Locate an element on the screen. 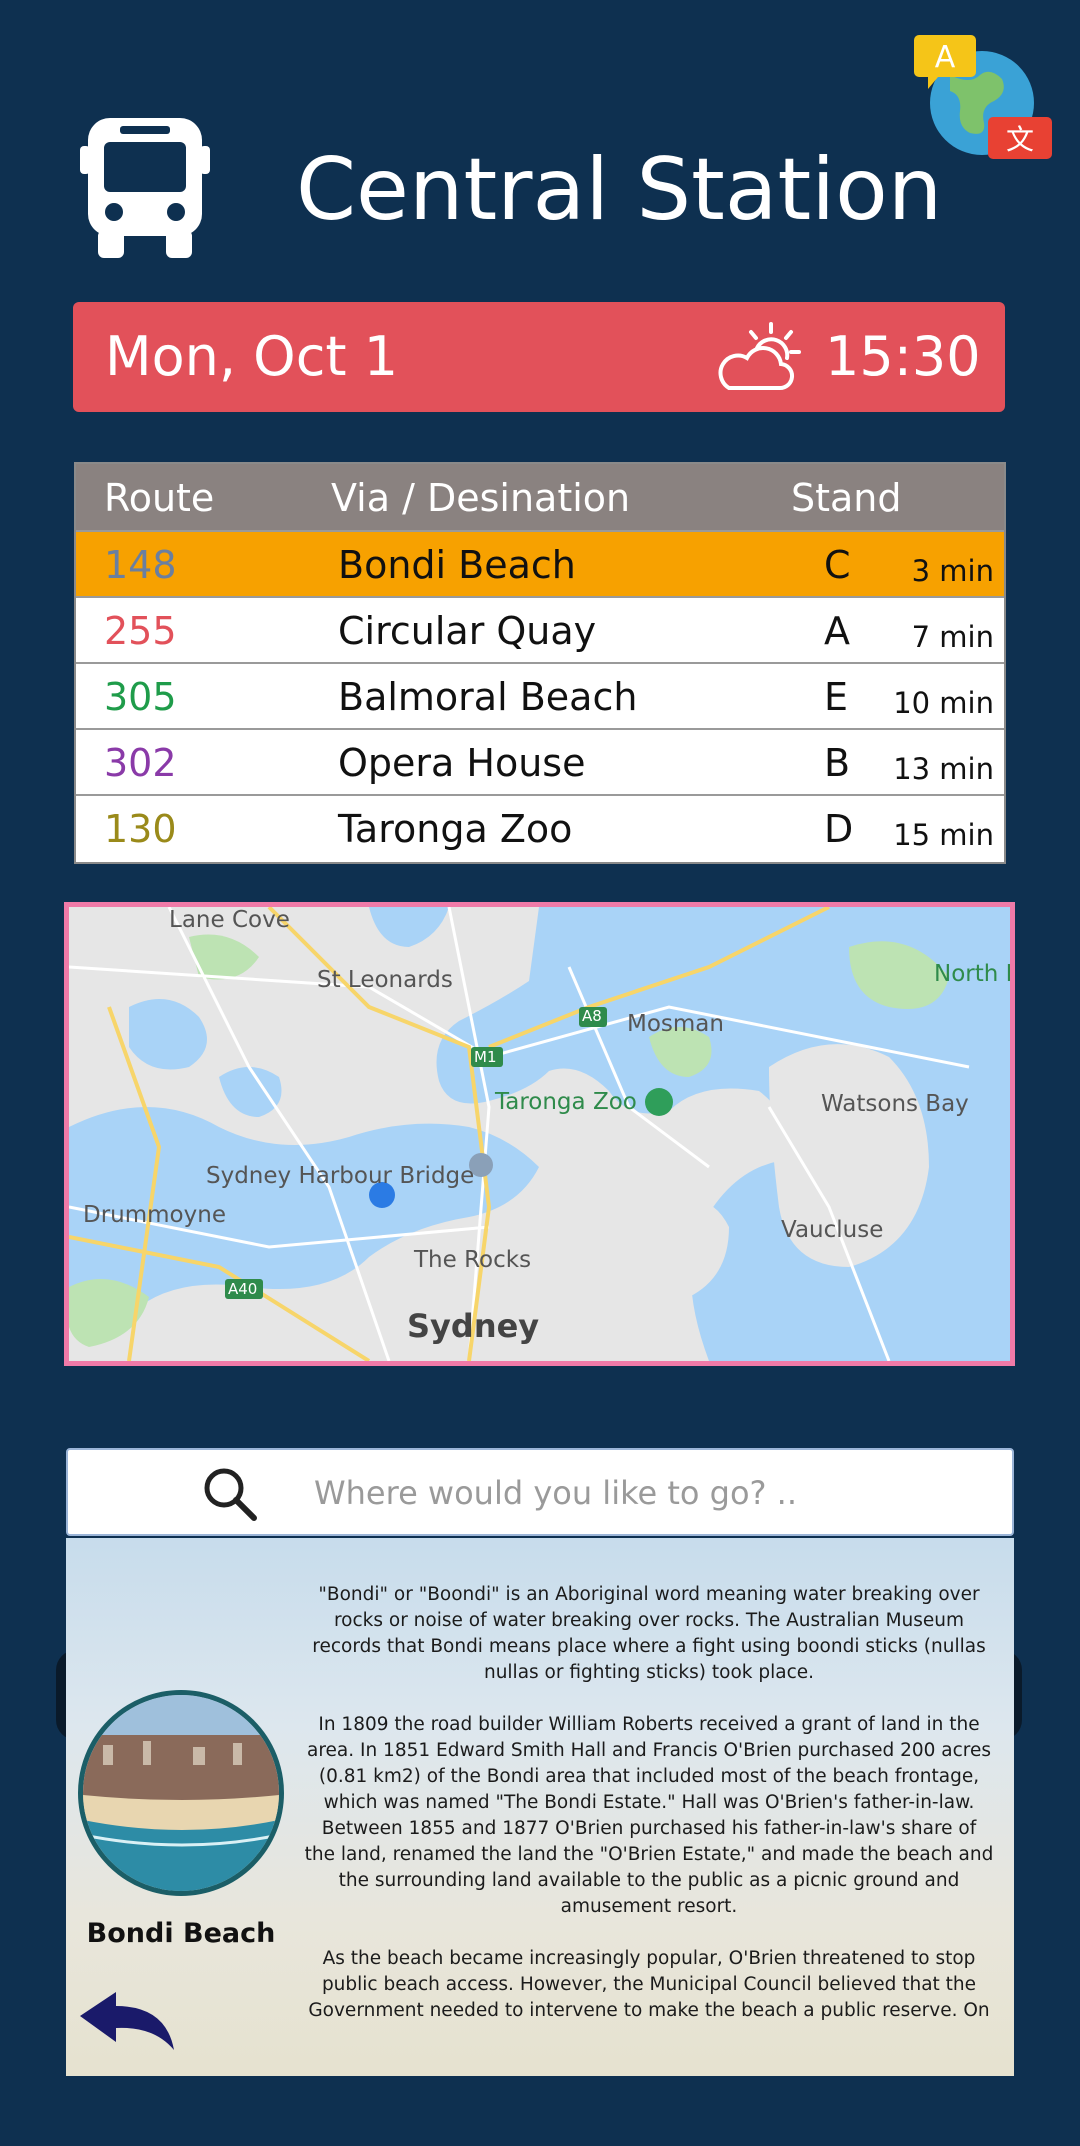 The width and height of the screenshot is (1080, 2146). table-header: Route Via / Desination Stand is located at coordinates (540, 497).